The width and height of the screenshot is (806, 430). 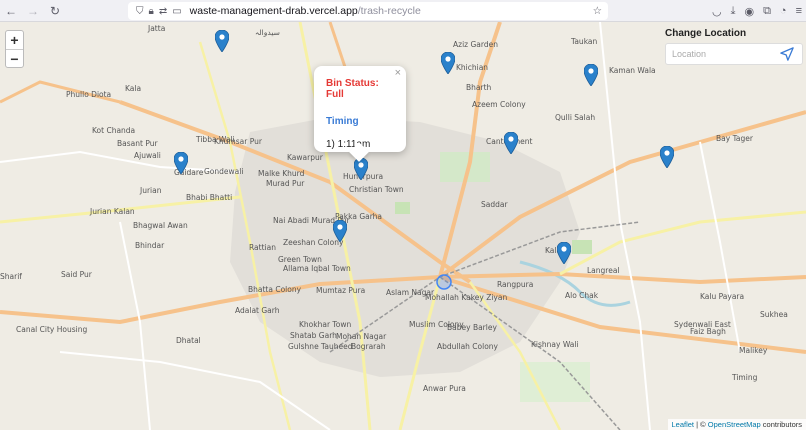 I want to click on place-label: Sharif, so click(x=11, y=276).